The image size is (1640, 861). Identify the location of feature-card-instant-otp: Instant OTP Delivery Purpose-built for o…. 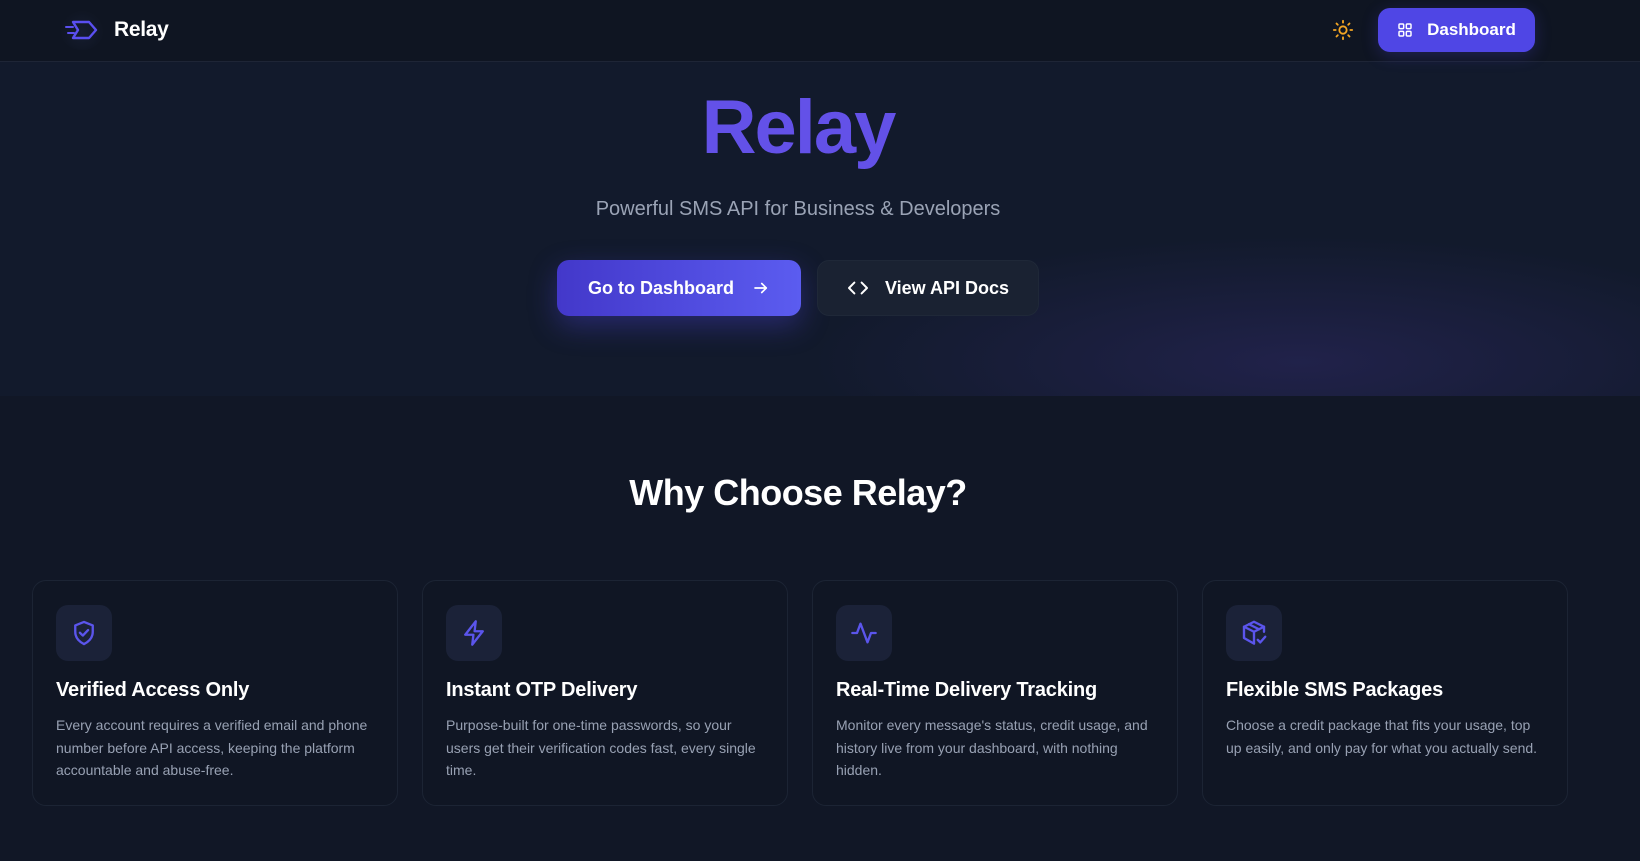
(605, 693).